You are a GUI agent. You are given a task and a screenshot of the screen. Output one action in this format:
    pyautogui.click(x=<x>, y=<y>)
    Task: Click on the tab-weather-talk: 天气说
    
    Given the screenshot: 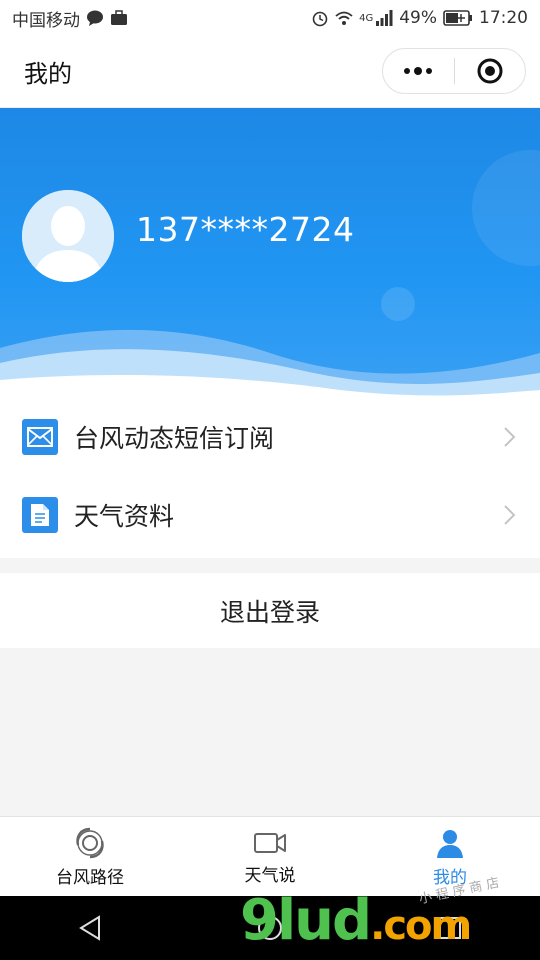 What is the action you would take?
    pyautogui.click(x=270, y=857)
    